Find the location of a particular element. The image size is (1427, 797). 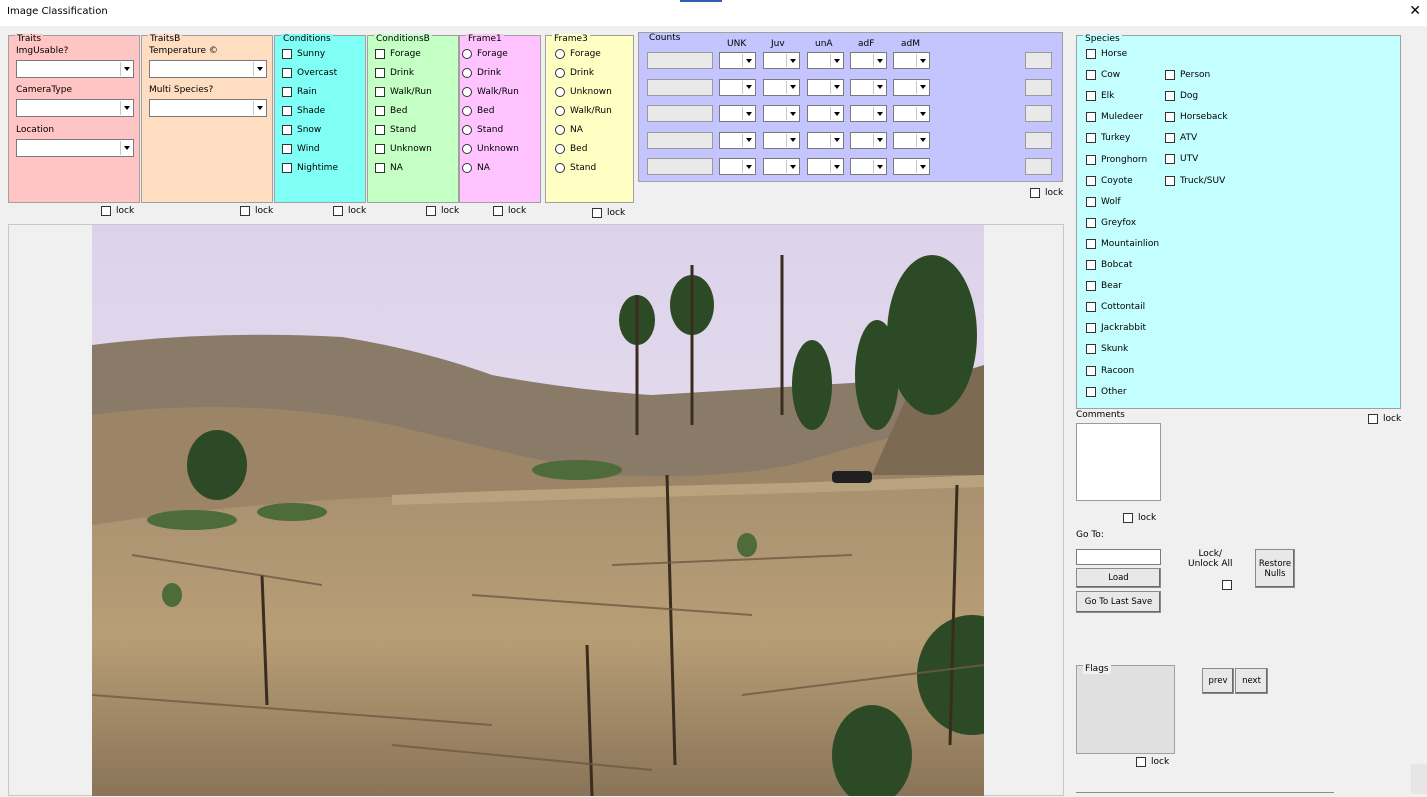

species-item: UTV is located at coordinates (1181, 159).